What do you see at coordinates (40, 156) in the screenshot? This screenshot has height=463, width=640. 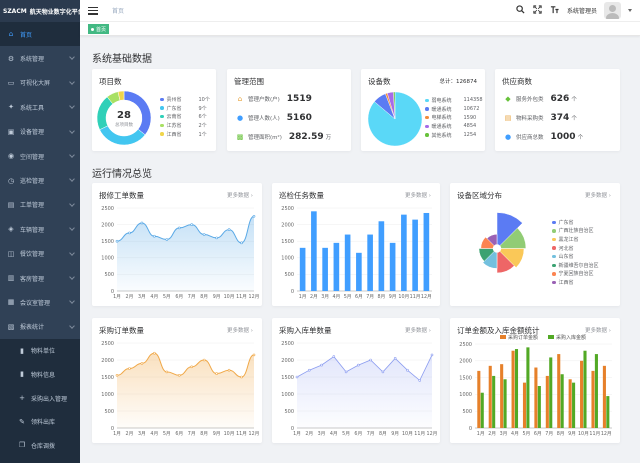 I see `sidebar-item-5: ◉ 空间管理` at bounding box center [40, 156].